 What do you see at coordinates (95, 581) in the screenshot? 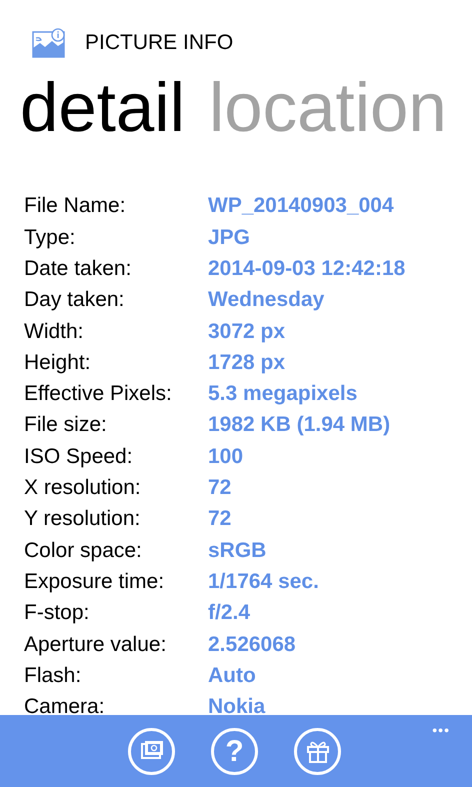
I see `detail-label: Exposure time:` at bounding box center [95, 581].